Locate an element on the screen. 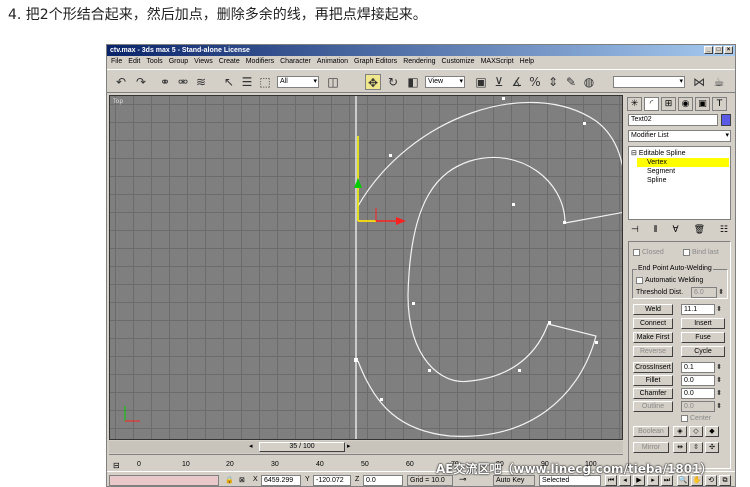  maxscript-listener is located at coordinates (164, 480).